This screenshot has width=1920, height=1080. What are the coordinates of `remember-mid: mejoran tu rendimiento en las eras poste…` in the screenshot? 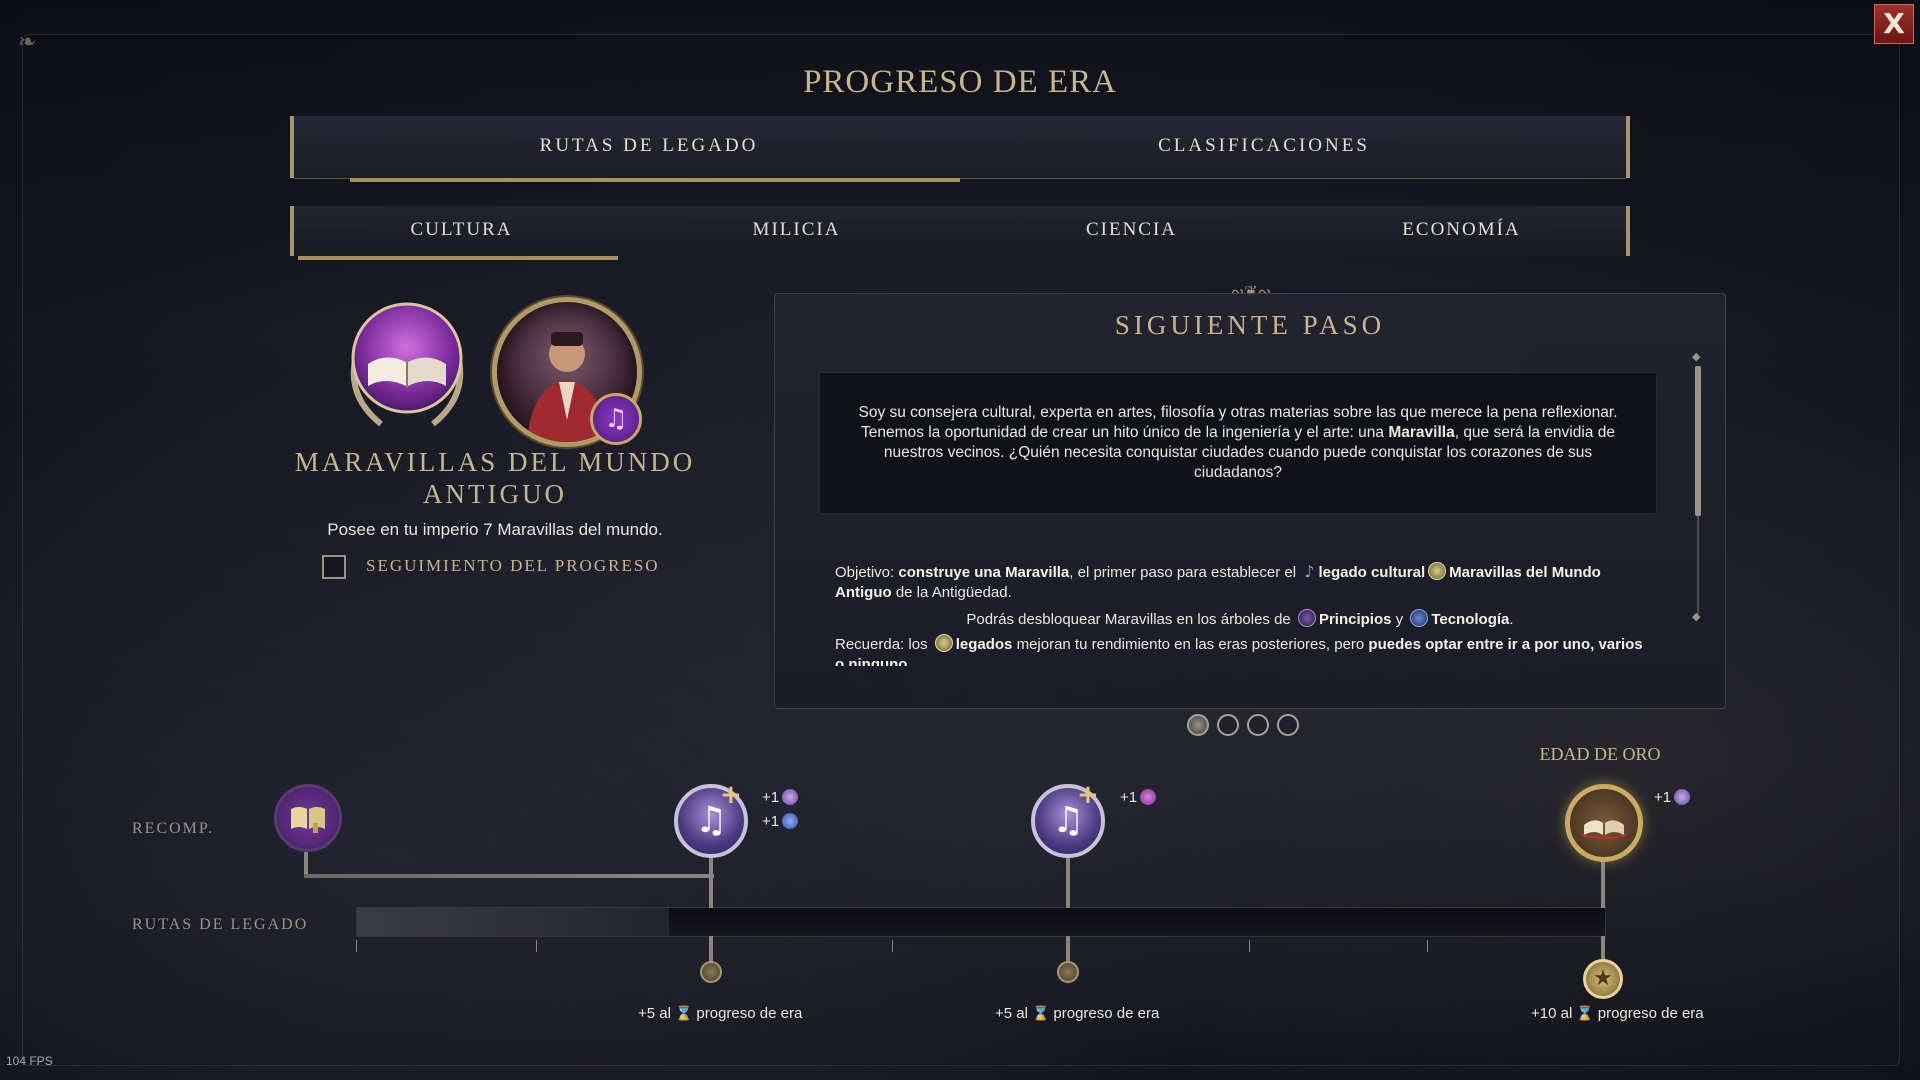 It's located at (1190, 644).